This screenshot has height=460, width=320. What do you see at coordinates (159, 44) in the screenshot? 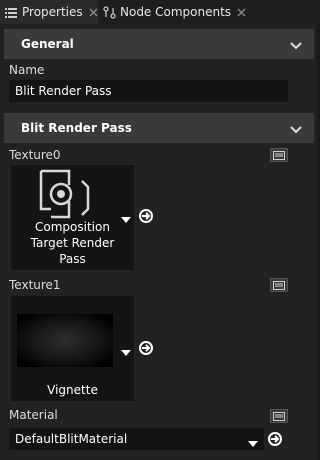
I see `section-header-general: General` at bounding box center [159, 44].